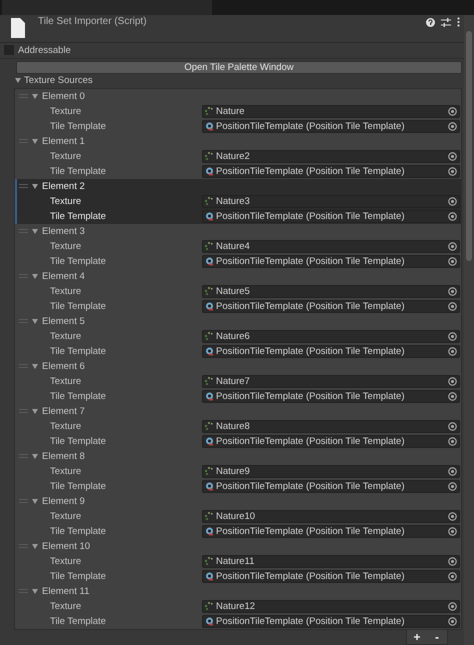 Image resolution: width=474 pixels, height=645 pixels. I want to click on list-element: Element 2 Texture Nature3 Tile Template PositionTileTemplate (Position Tile Template), so click(238, 201).